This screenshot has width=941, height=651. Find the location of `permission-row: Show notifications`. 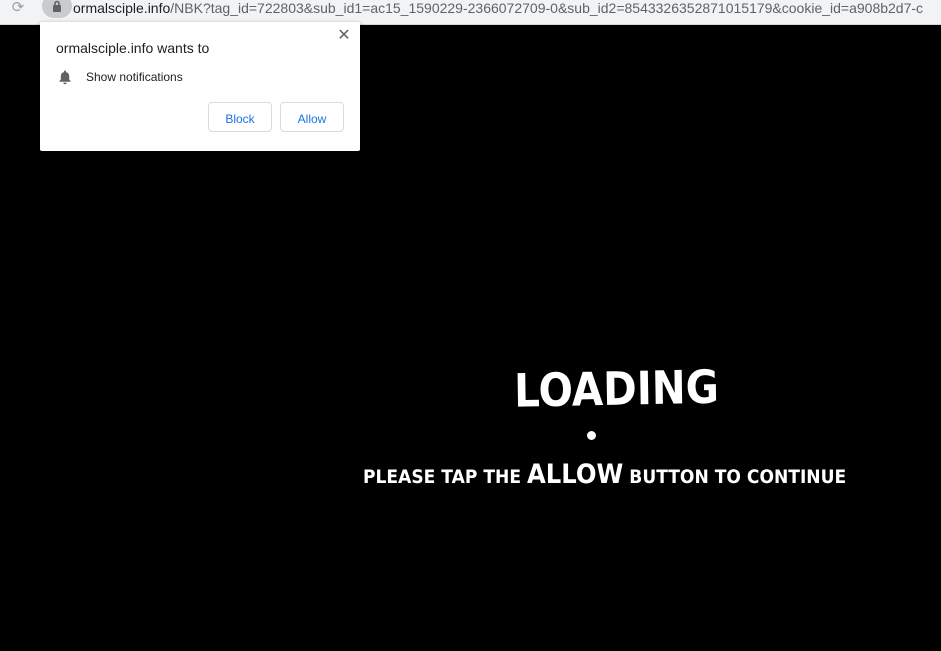

permission-row: Show notifications is located at coordinates (120, 77).